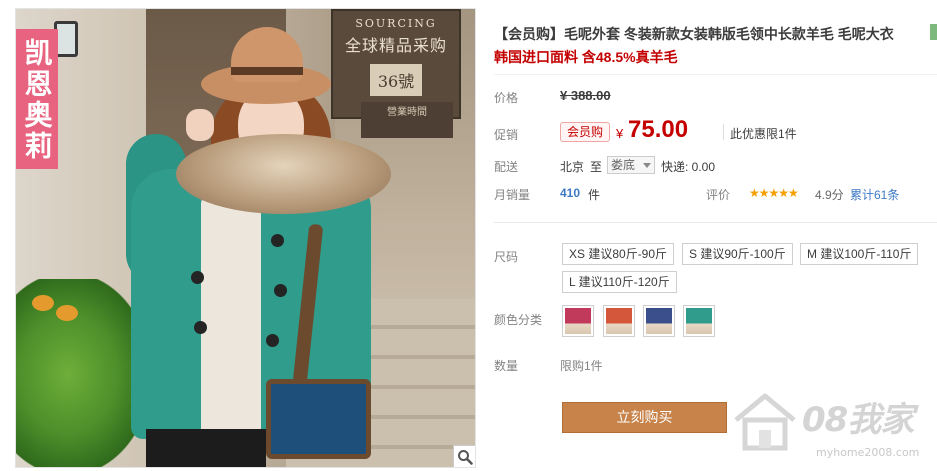 The width and height of the screenshot is (937, 471). What do you see at coordinates (581, 366) in the screenshot?
I see `quantity-limit: 限购1件` at bounding box center [581, 366].